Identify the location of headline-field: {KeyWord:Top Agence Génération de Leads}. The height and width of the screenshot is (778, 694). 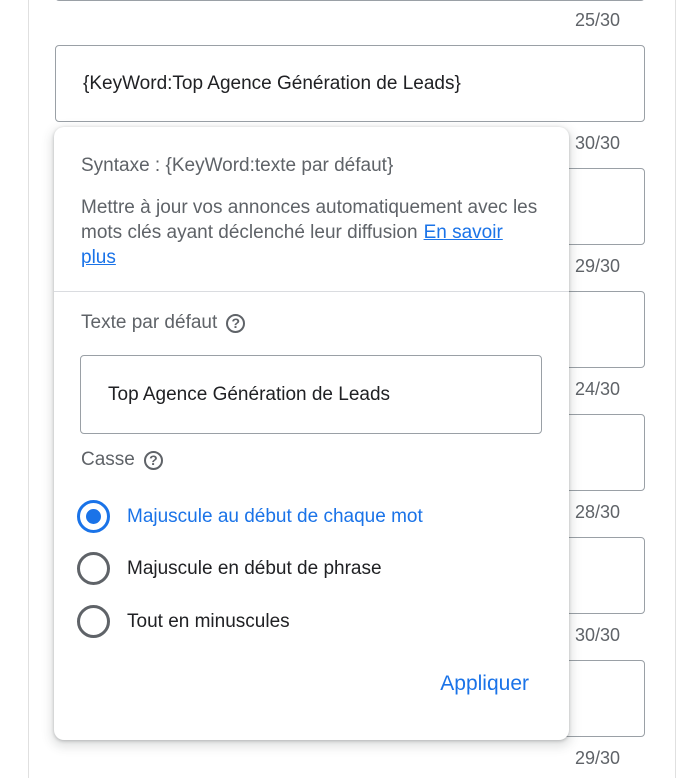
(350, 83).